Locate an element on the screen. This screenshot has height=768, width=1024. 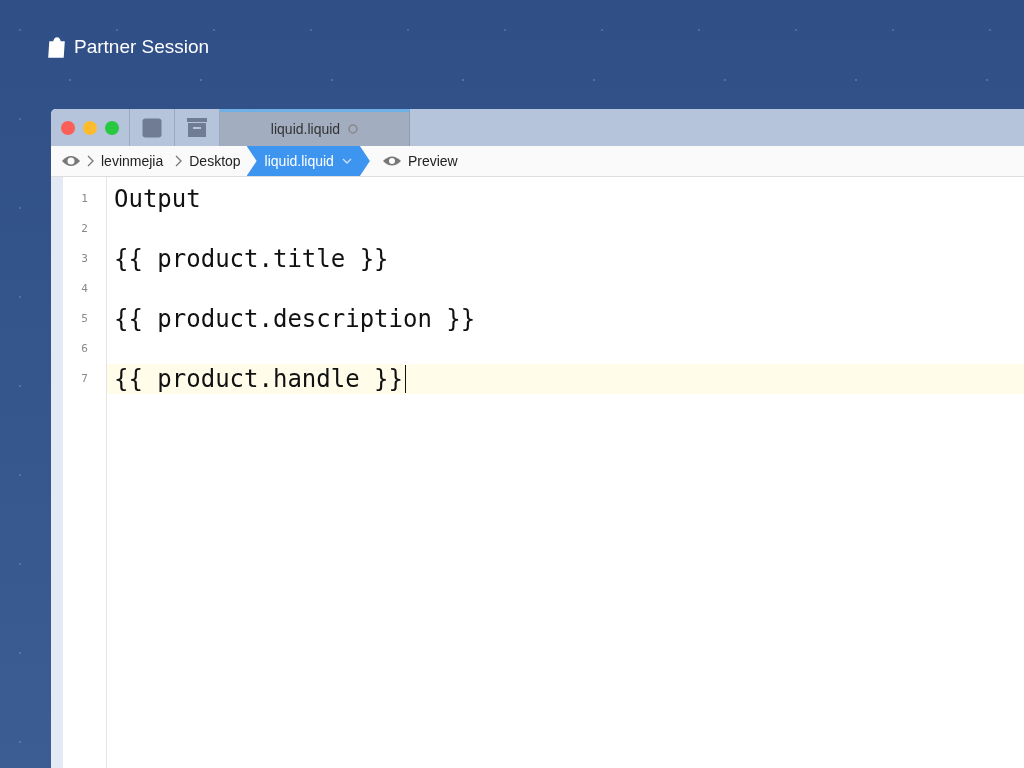
line-number: 6 is located at coordinates (84, 349).